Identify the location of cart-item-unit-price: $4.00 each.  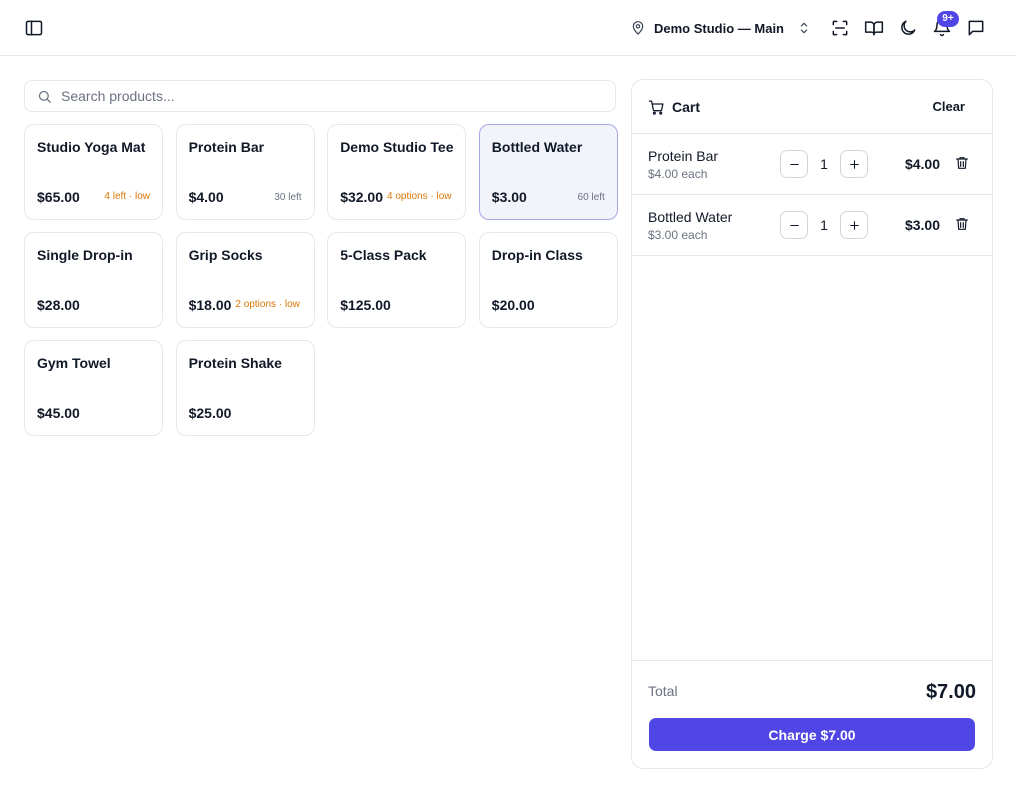
(678, 174).